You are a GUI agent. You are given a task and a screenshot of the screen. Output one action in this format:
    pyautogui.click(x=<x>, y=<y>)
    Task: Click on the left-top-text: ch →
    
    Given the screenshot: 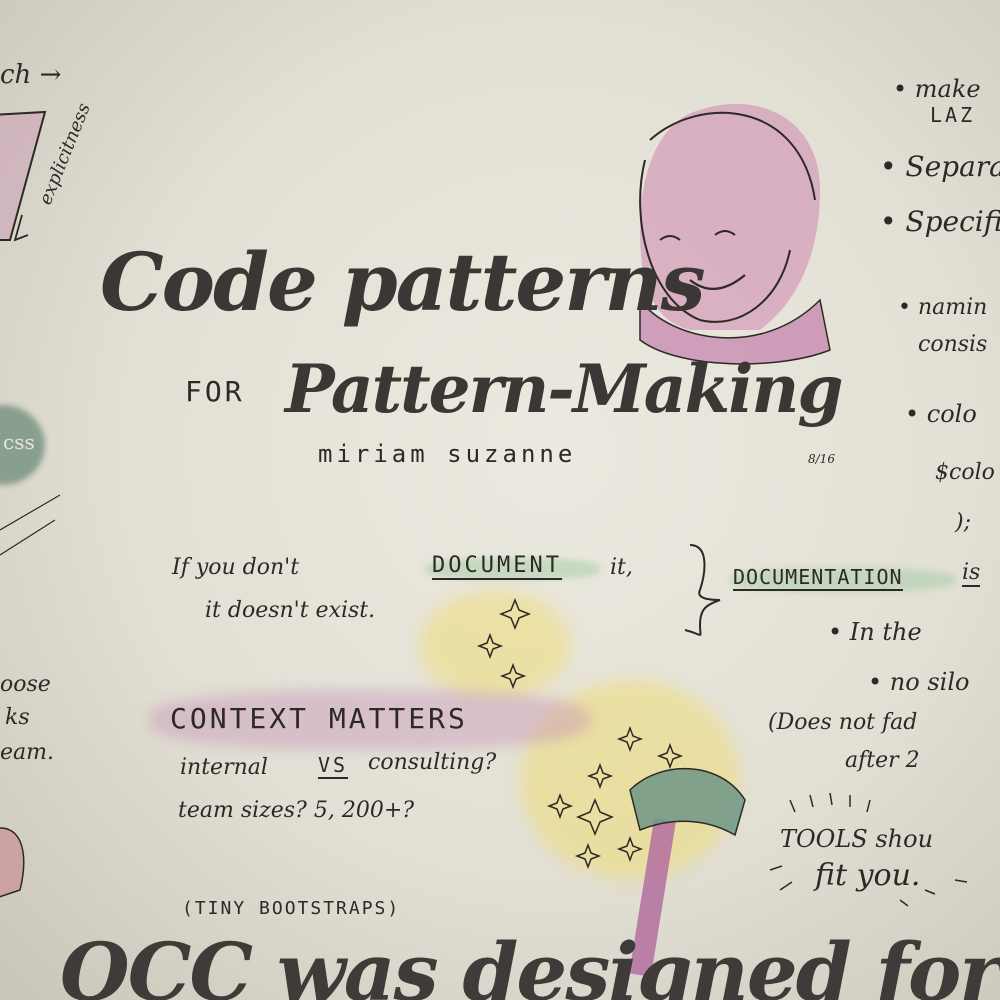 What is the action you would take?
    pyautogui.click(x=31, y=75)
    